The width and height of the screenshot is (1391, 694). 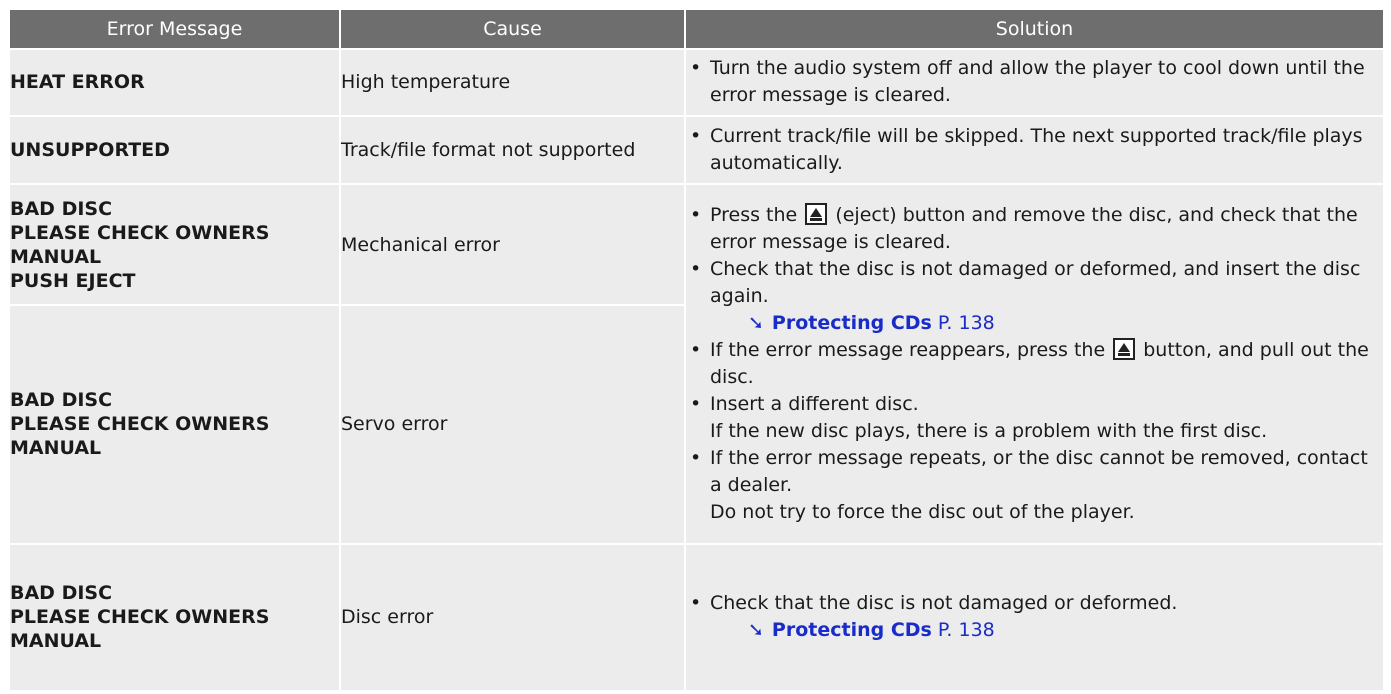 What do you see at coordinates (512, 29) in the screenshot?
I see `header-cause: Cause` at bounding box center [512, 29].